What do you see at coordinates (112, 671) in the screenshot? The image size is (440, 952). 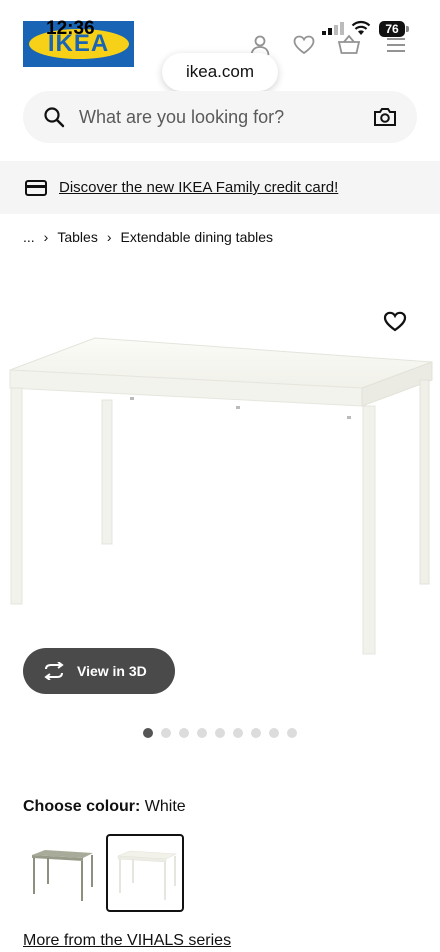 I see `view-in-3d-label: View in 3D` at bounding box center [112, 671].